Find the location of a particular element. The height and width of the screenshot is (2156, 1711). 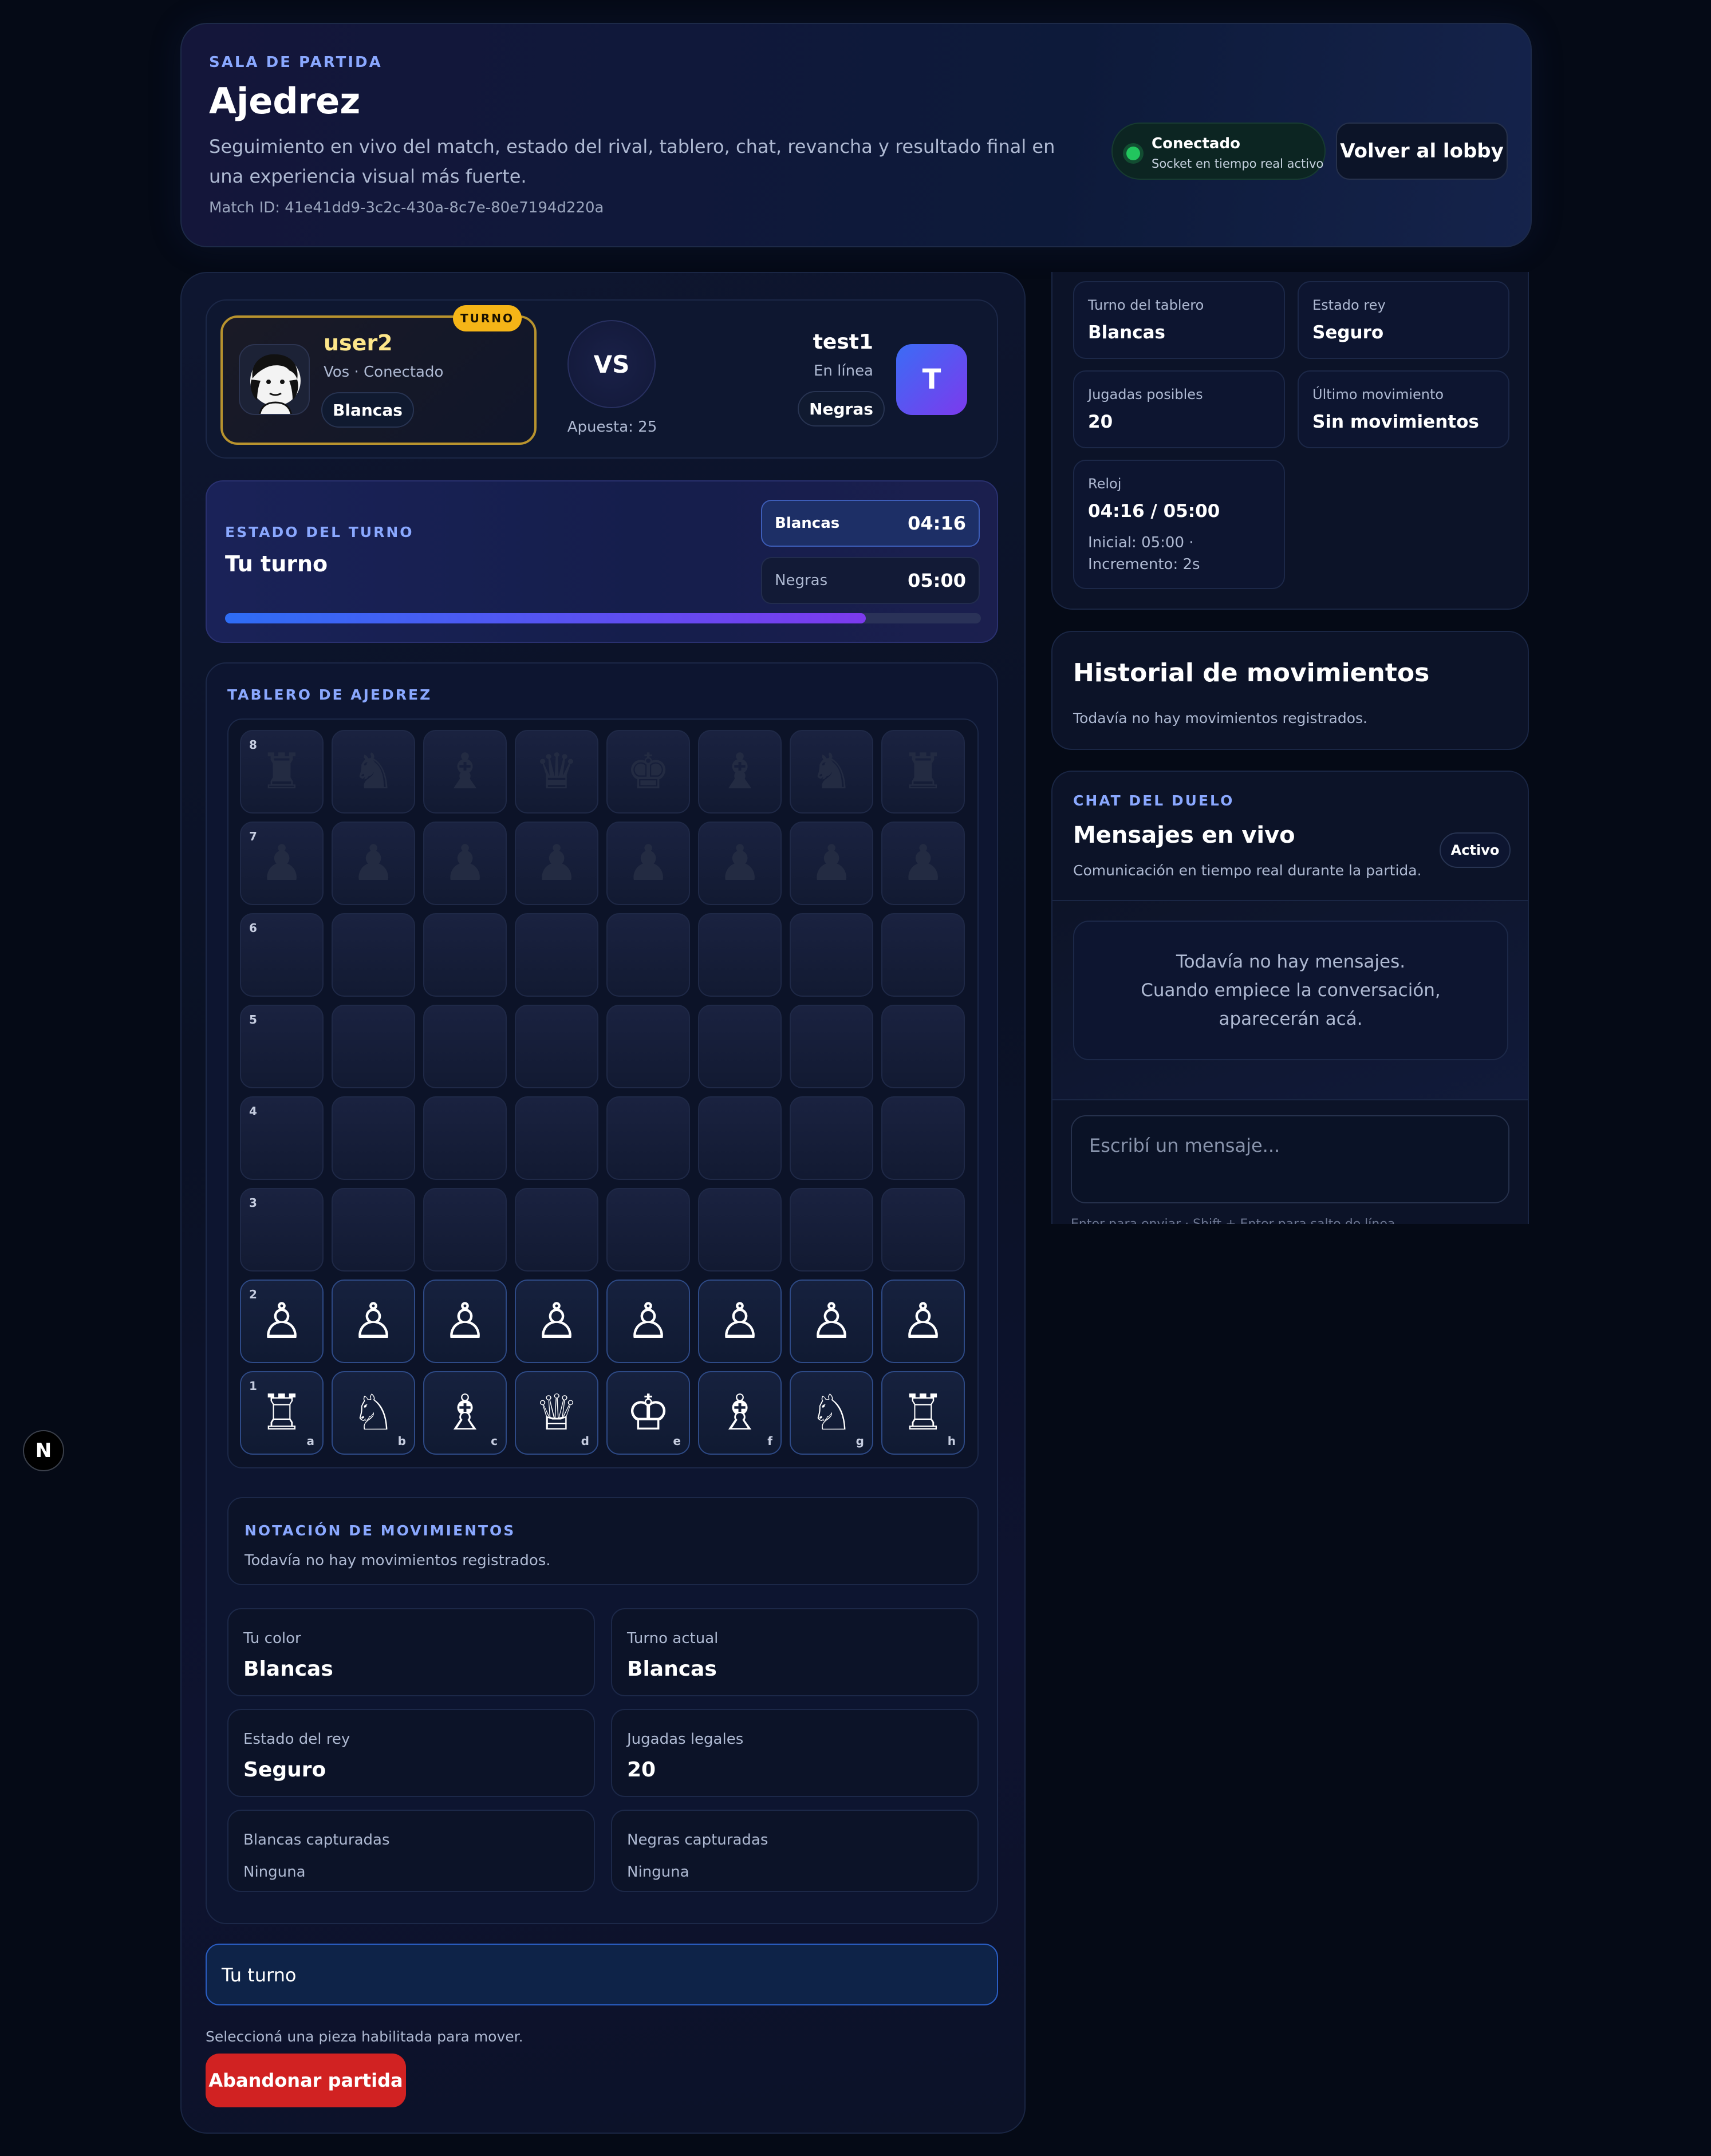

board-square-c2: ♙ is located at coordinates (465, 1321).